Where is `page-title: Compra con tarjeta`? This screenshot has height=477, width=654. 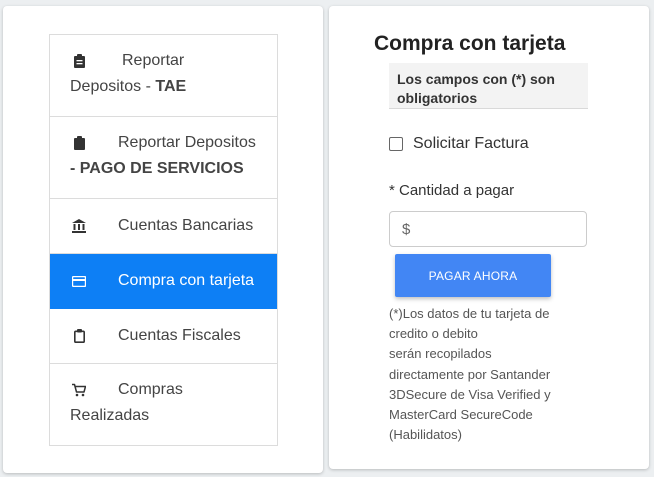
page-title: Compra con tarjeta is located at coordinates (470, 43).